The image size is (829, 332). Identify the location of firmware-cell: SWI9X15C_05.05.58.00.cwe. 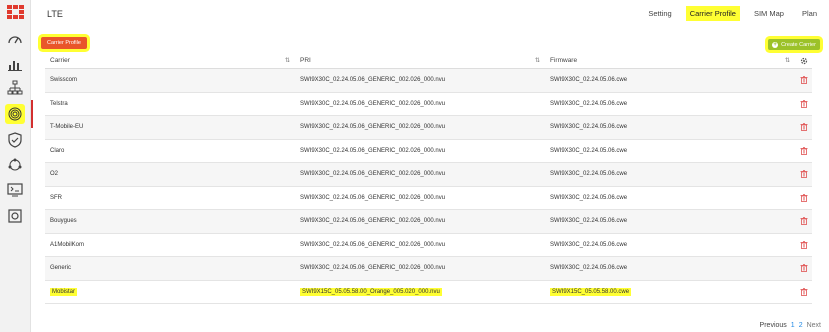
(670, 291).